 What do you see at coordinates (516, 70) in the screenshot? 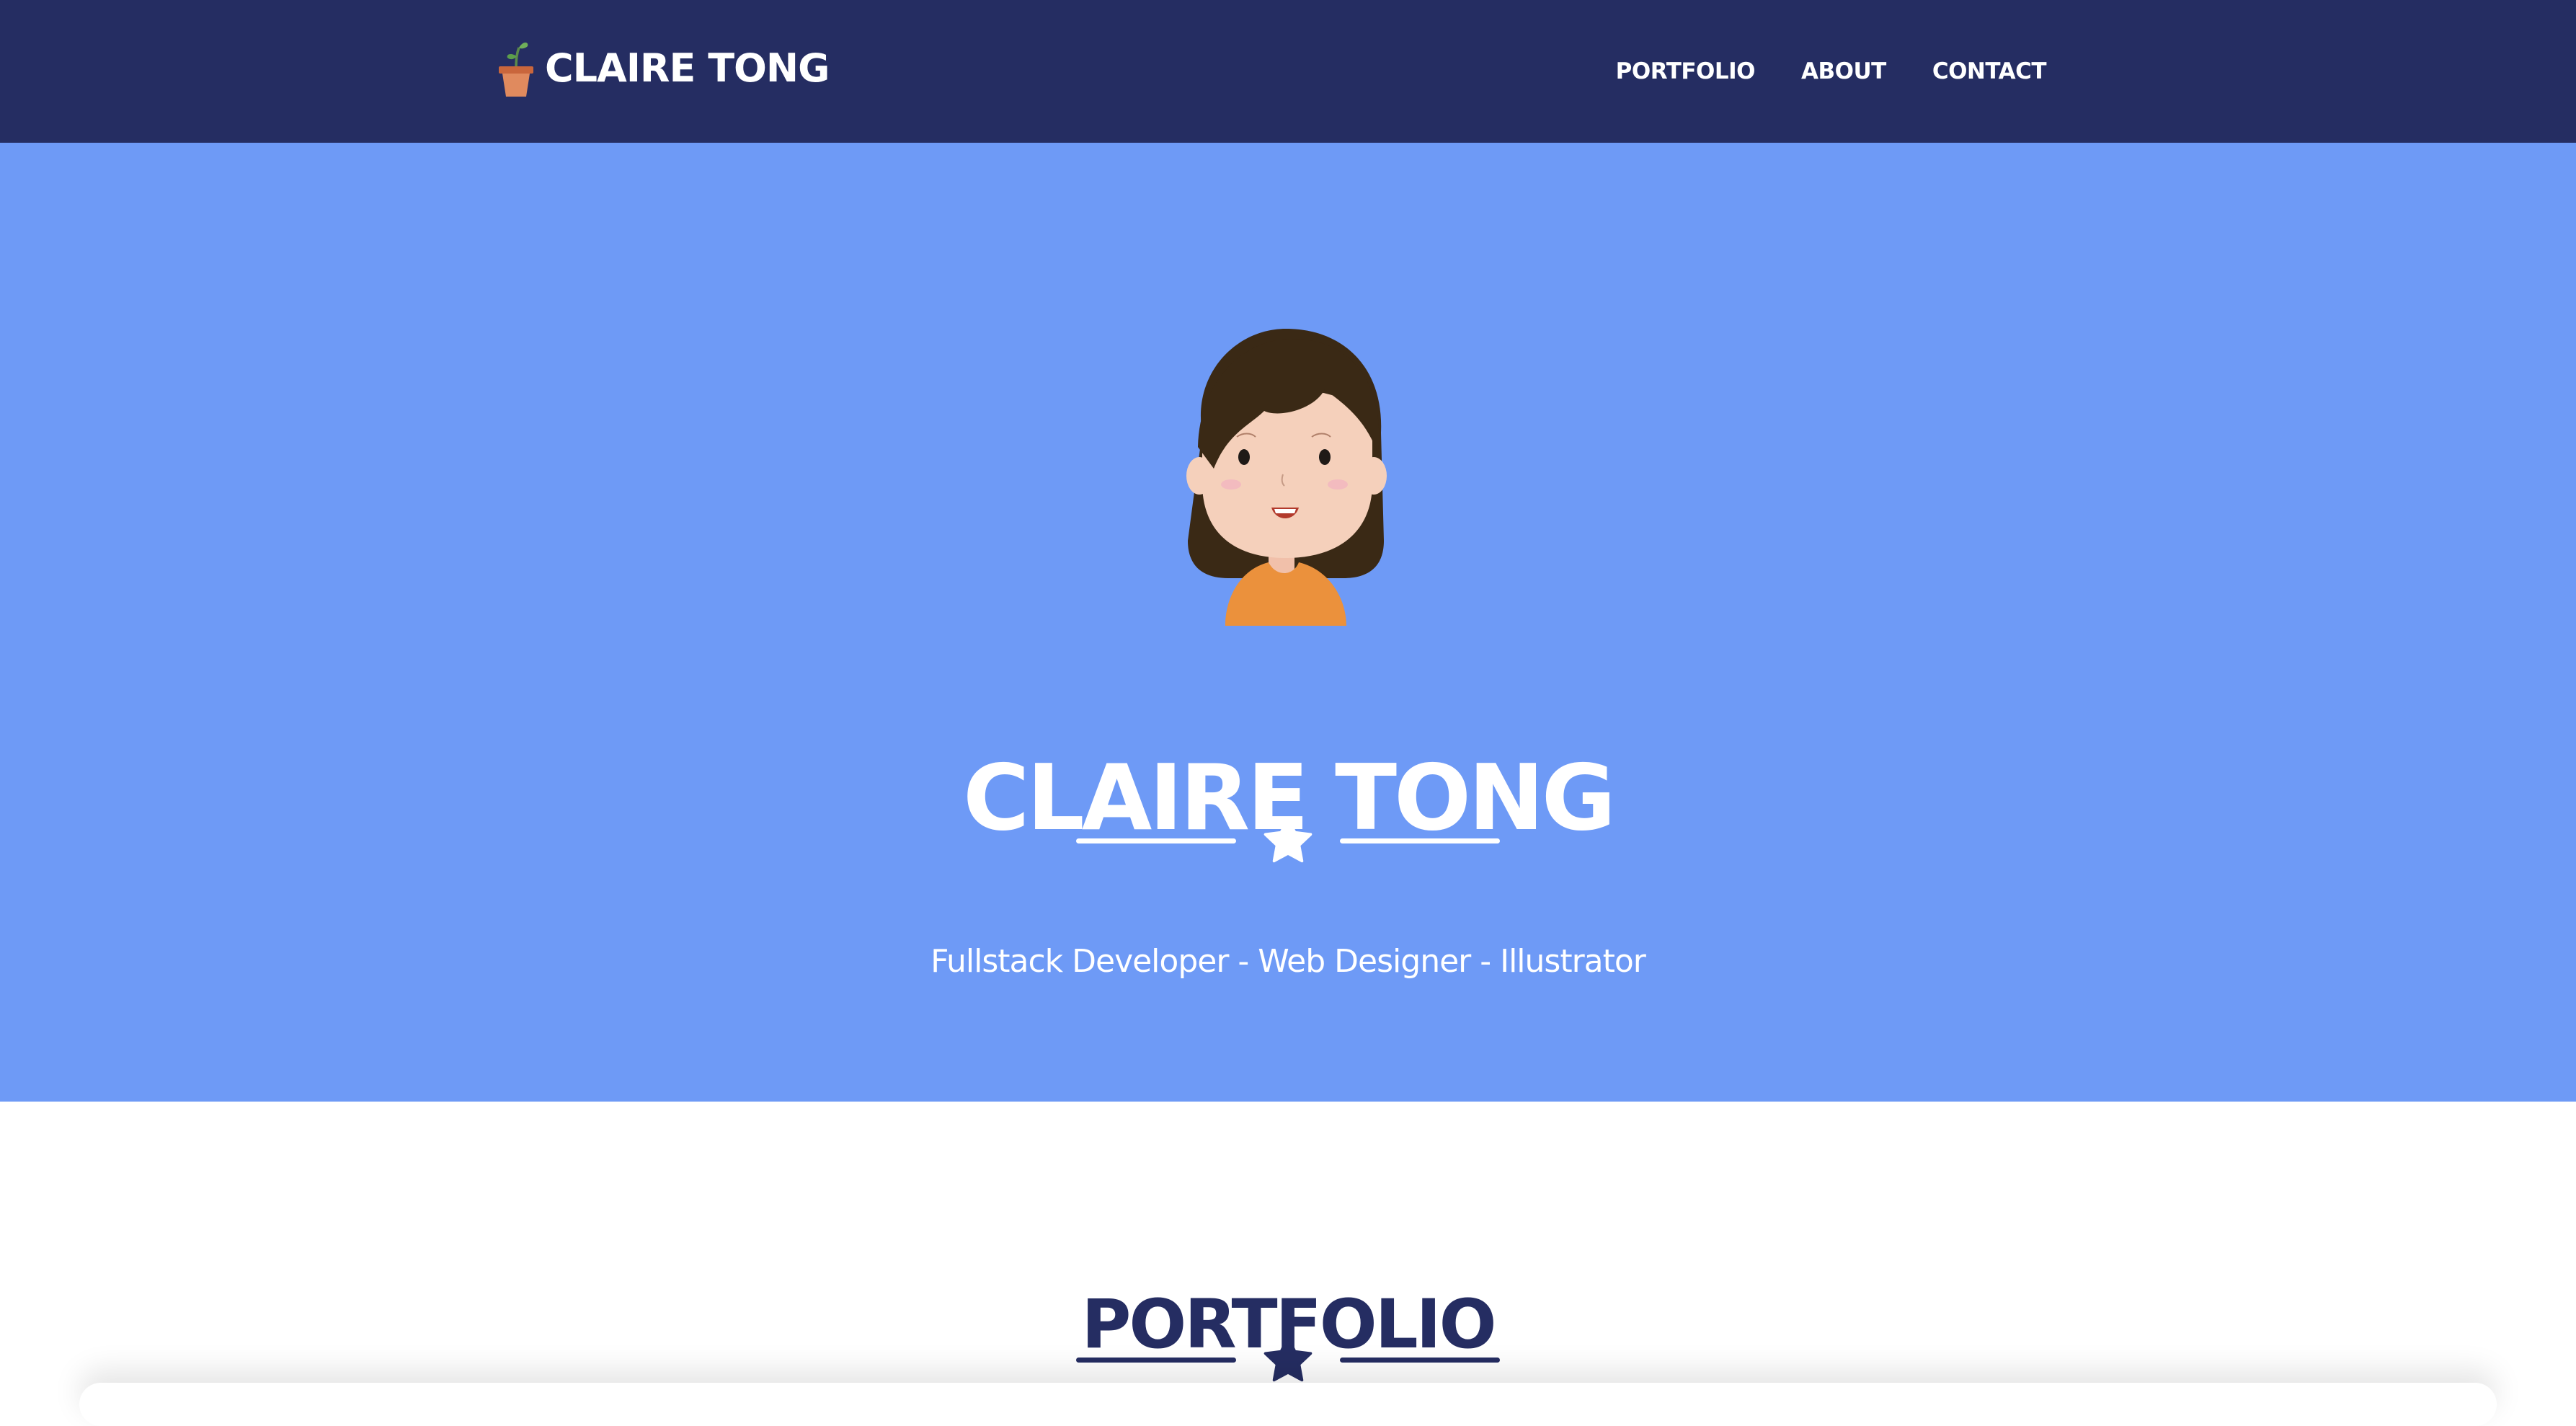
I see `potted-plant-icon` at bounding box center [516, 70].